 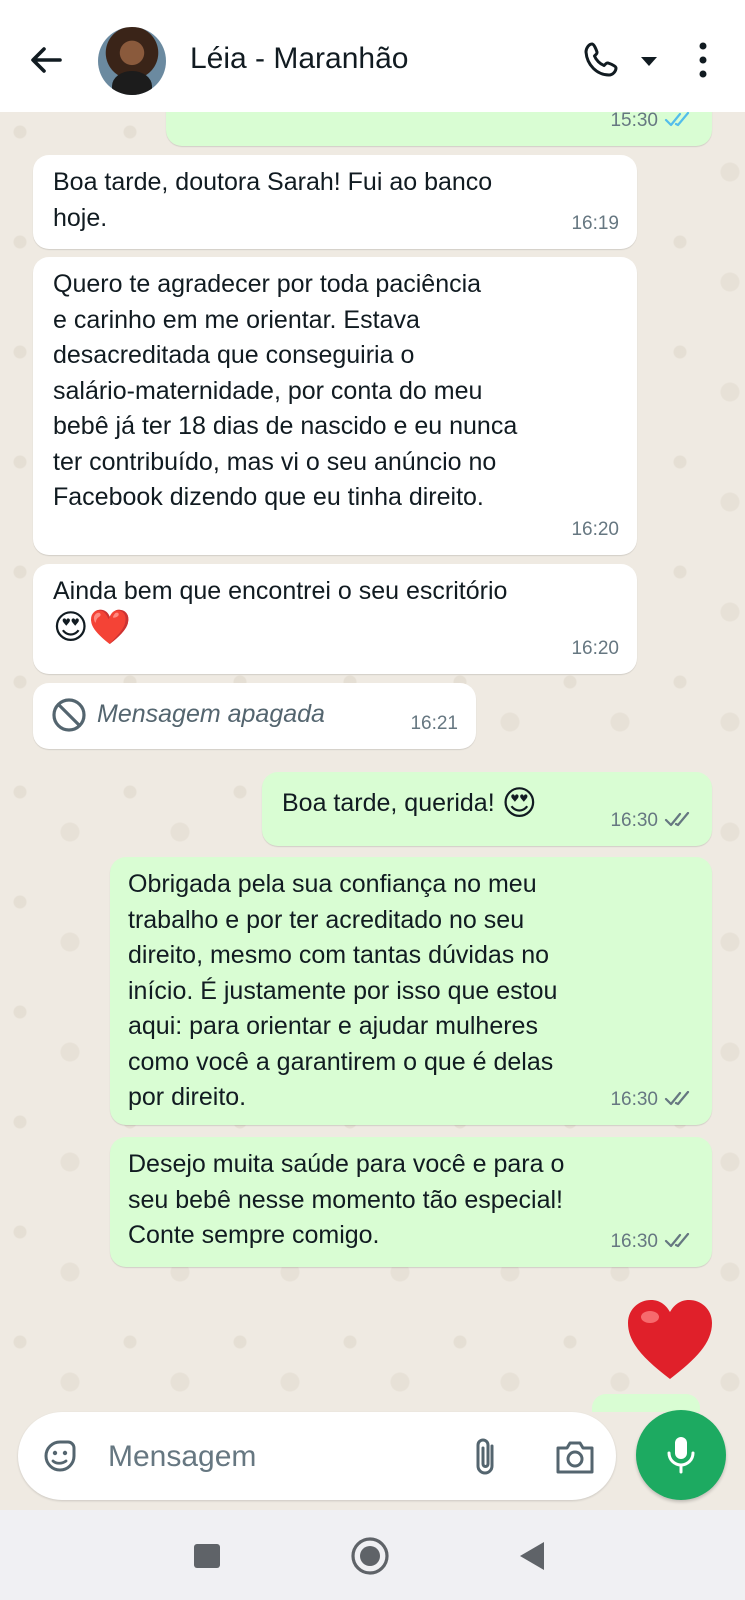 I want to click on big-heart-emoji-message: ❤️, so click(x=670, y=1339).